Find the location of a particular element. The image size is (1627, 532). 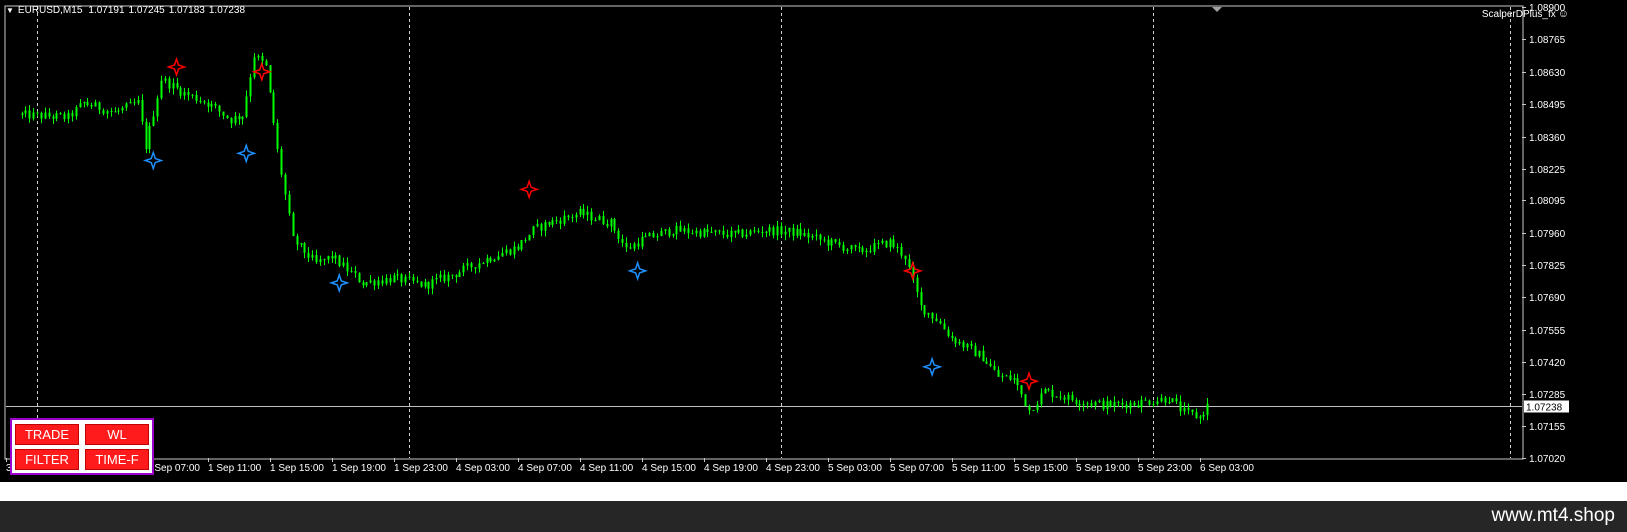

time-filter-button: TIME-F is located at coordinates (117, 459).